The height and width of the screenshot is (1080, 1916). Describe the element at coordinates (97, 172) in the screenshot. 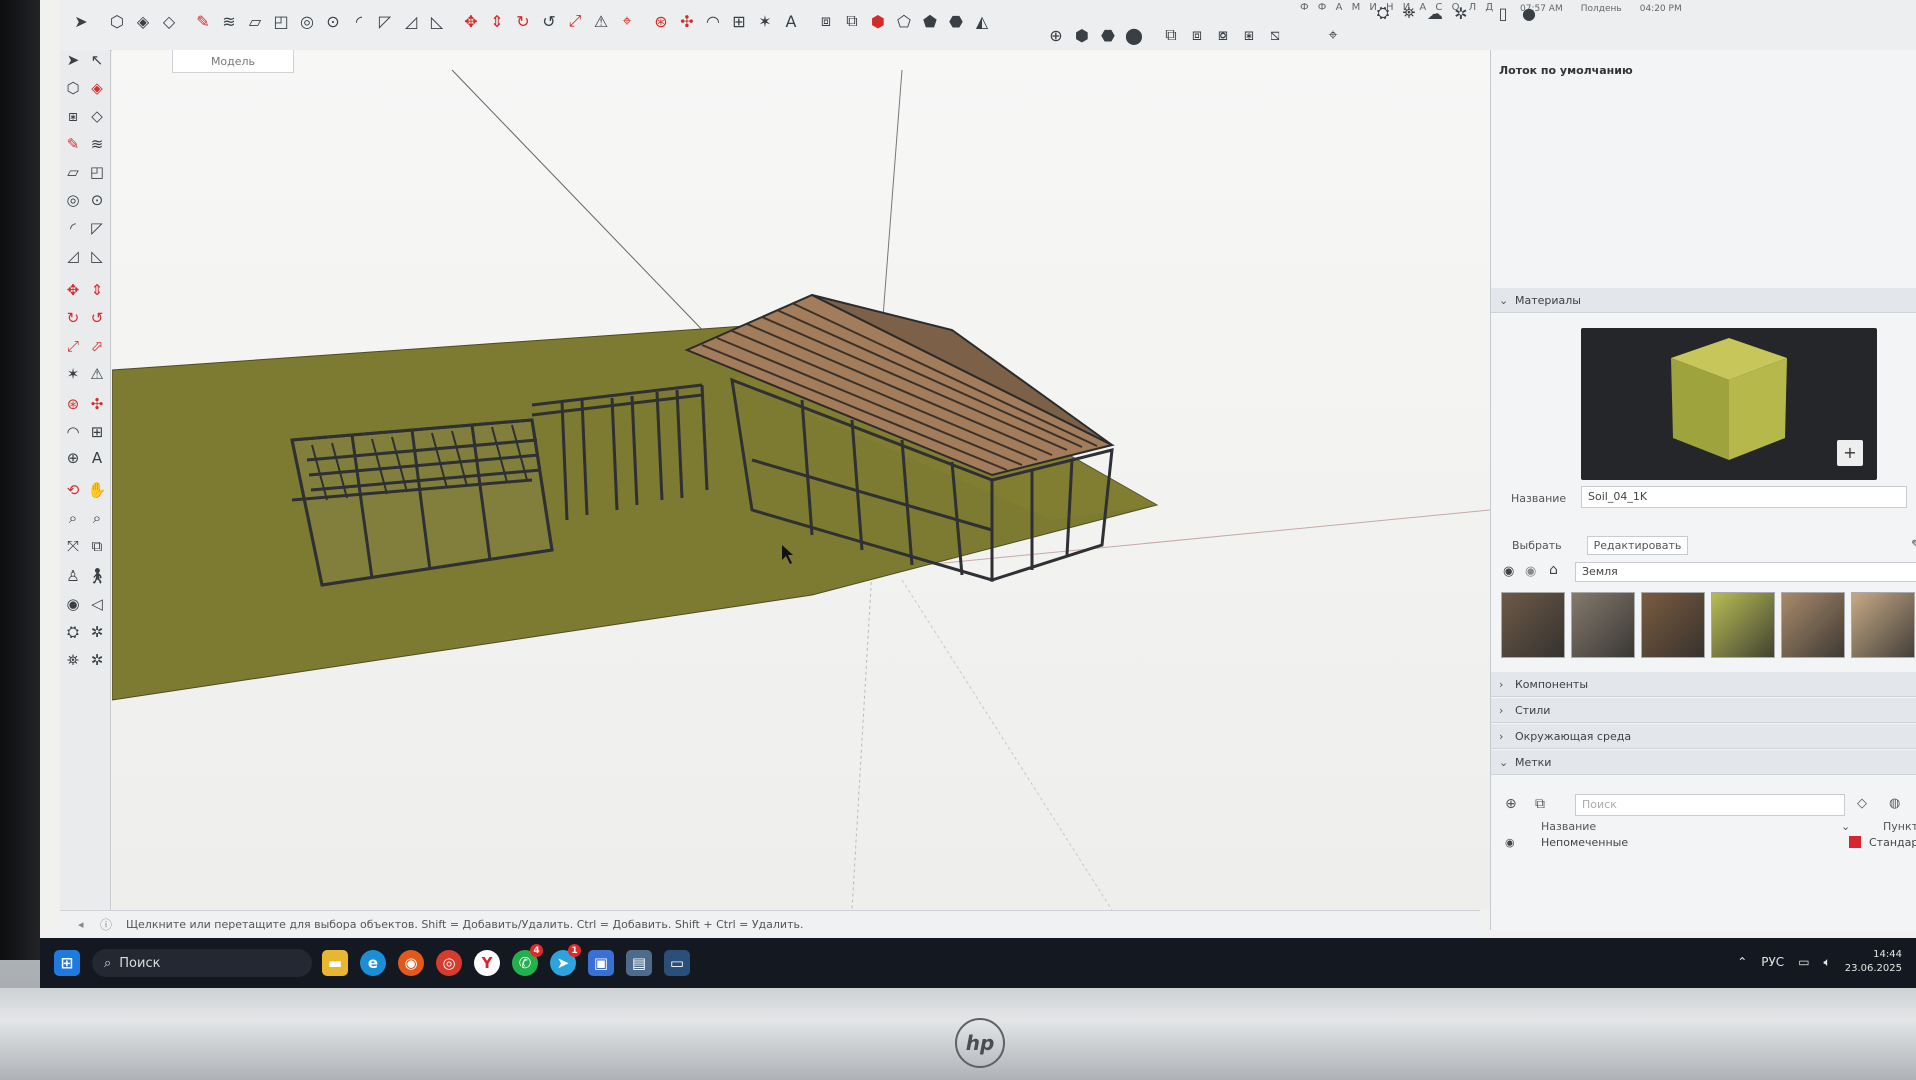

I see `rot-rect-side-icon: ◰` at that location.